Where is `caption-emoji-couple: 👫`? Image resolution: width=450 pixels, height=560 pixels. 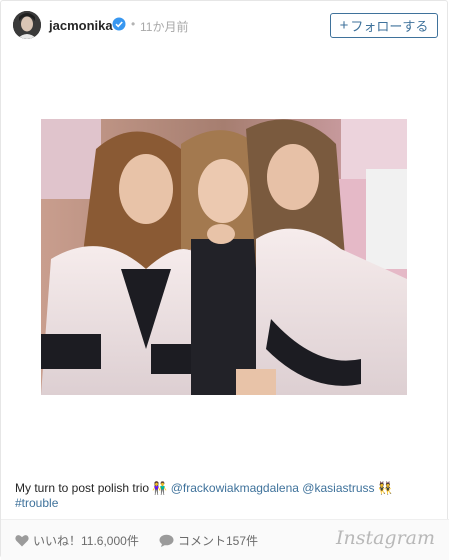
caption-emoji-couple: 👫 is located at coordinates (160, 488).